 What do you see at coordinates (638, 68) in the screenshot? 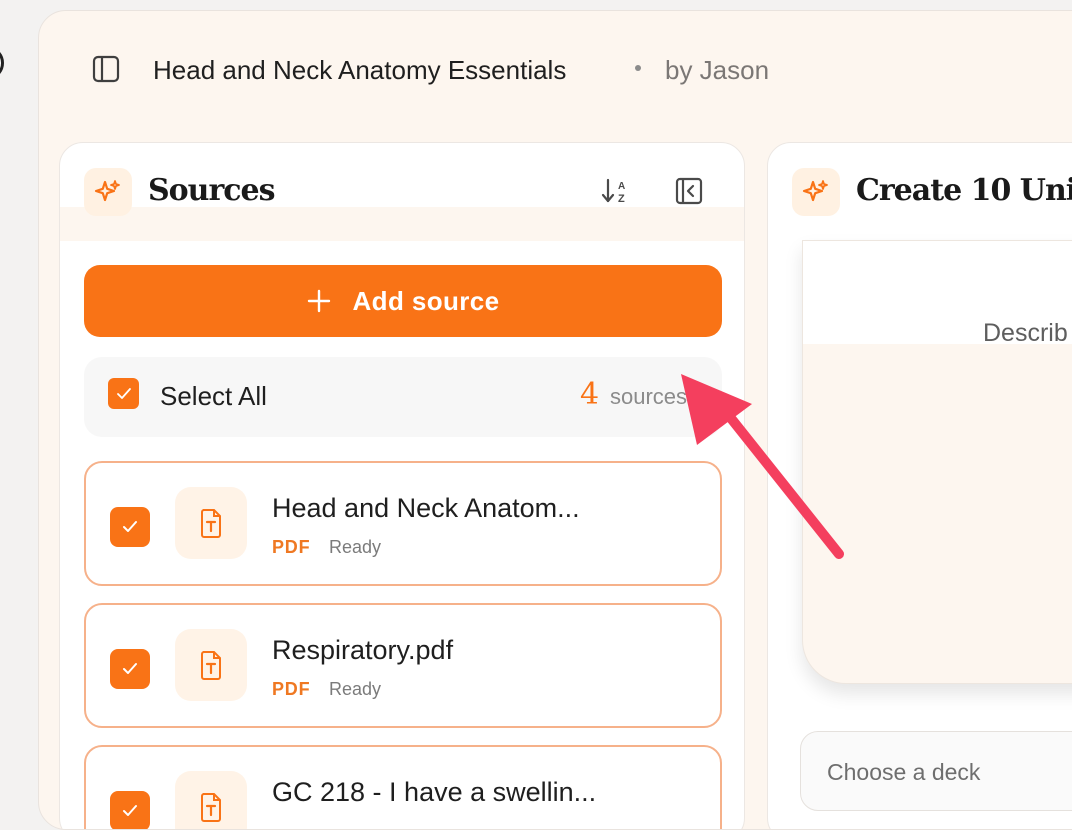
I see `title-separator` at bounding box center [638, 68].